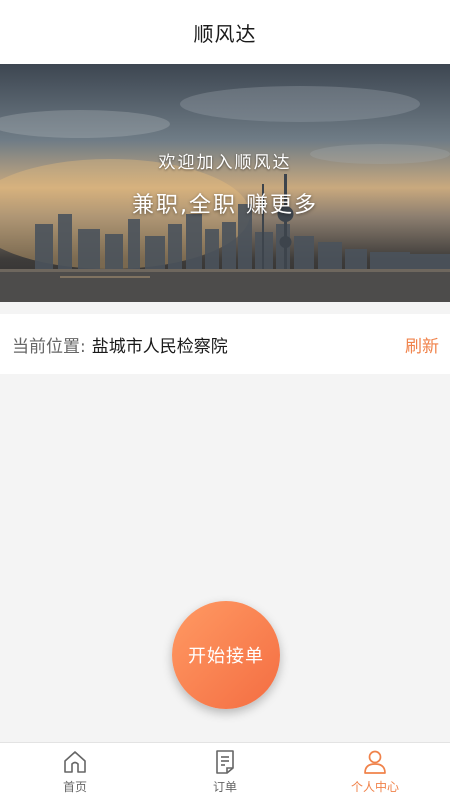  Describe the element at coordinates (74, 787) in the screenshot. I see `tab-home-label: 首页` at that location.